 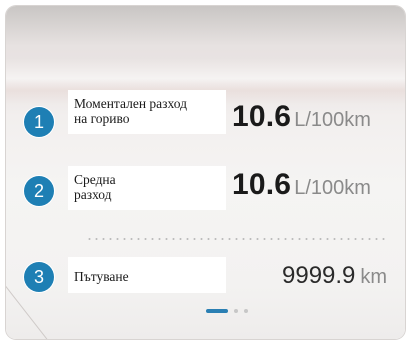 What do you see at coordinates (319, 275) in the screenshot?
I see `trip-number: 9999.9` at bounding box center [319, 275].